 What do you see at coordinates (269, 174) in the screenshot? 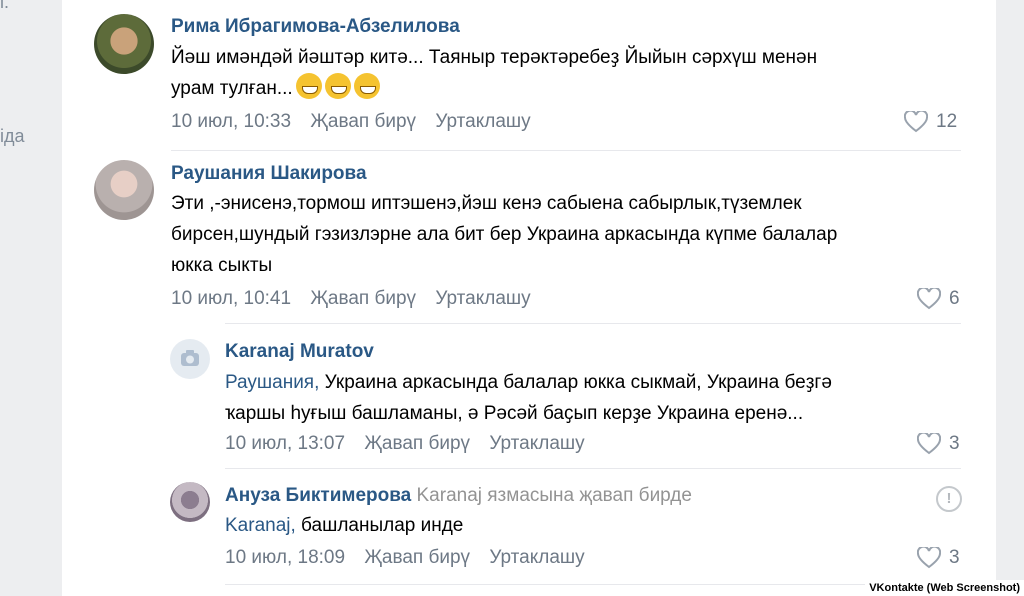
I see `comment-author: Раушания Шакирова` at bounding box center [269, 174].